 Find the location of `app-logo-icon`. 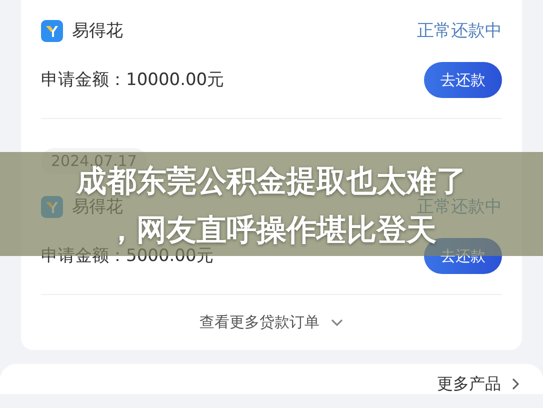

app-logo-icon is located at coordinates (52, 31).